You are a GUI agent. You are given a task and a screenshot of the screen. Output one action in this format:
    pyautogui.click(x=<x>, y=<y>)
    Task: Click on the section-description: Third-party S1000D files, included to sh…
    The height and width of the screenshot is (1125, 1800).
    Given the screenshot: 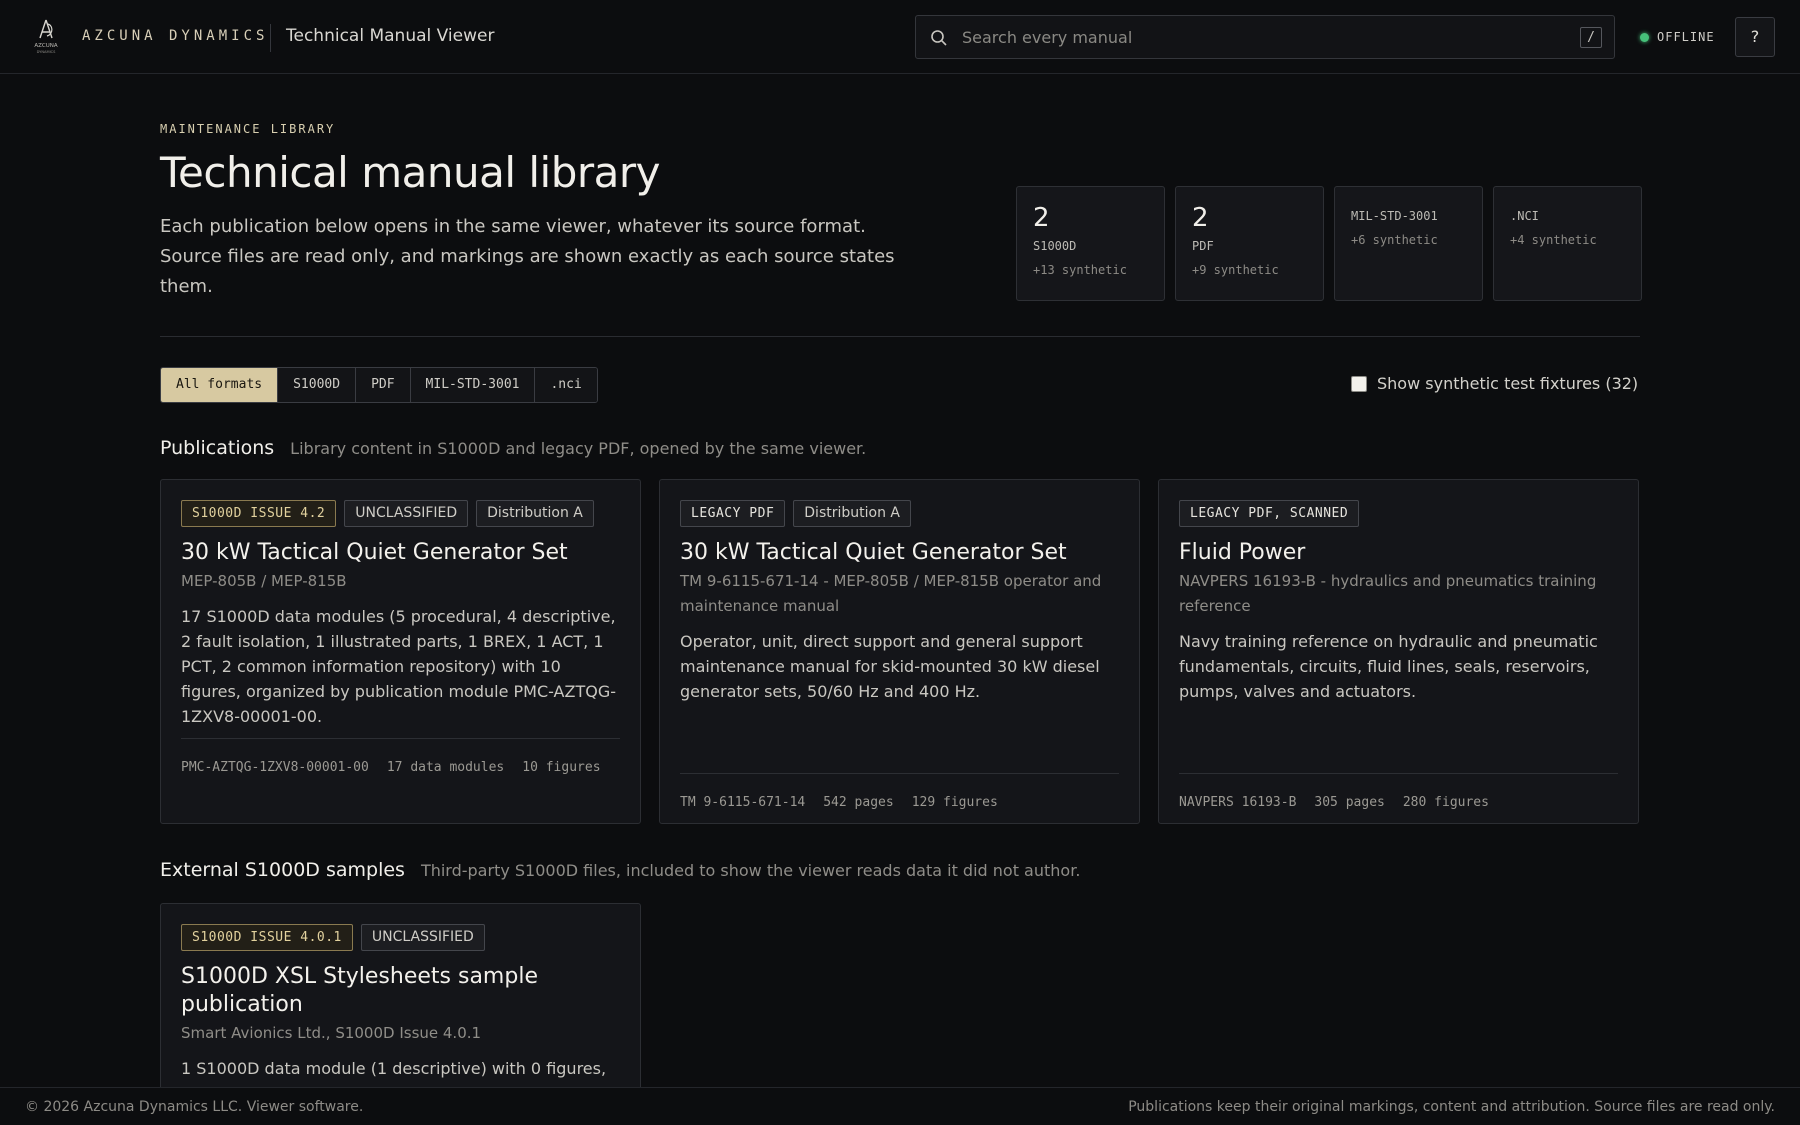 What is the action you would take?
    pyautogui.click(x=750, y=870)
    